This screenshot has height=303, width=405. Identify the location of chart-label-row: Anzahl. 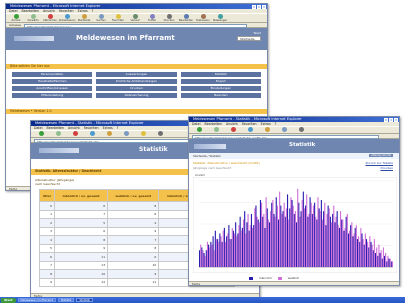
(294, 175).